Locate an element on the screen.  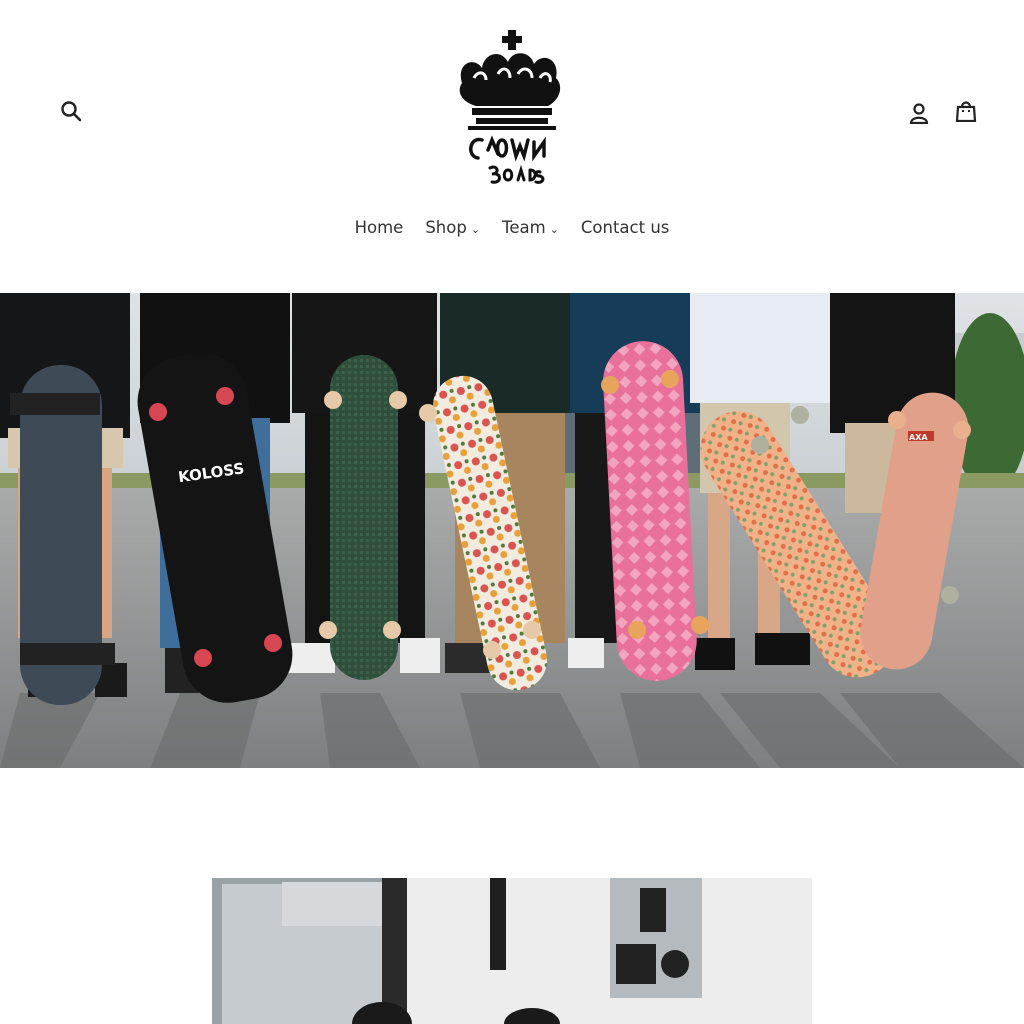
main-navigation: Home Shop ⌄ Team ⌄ Contact us is located at coordinates (512, 227).